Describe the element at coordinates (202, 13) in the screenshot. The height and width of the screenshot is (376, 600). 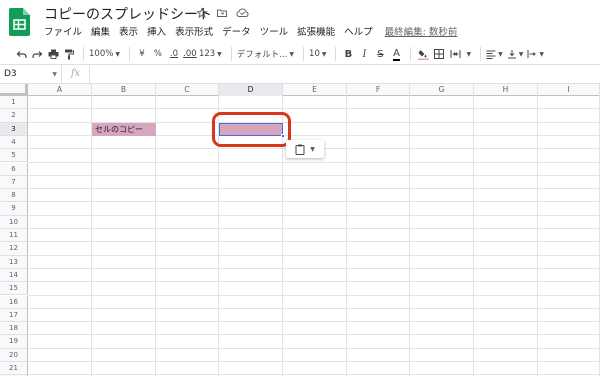
I see `star-icon` at that location.